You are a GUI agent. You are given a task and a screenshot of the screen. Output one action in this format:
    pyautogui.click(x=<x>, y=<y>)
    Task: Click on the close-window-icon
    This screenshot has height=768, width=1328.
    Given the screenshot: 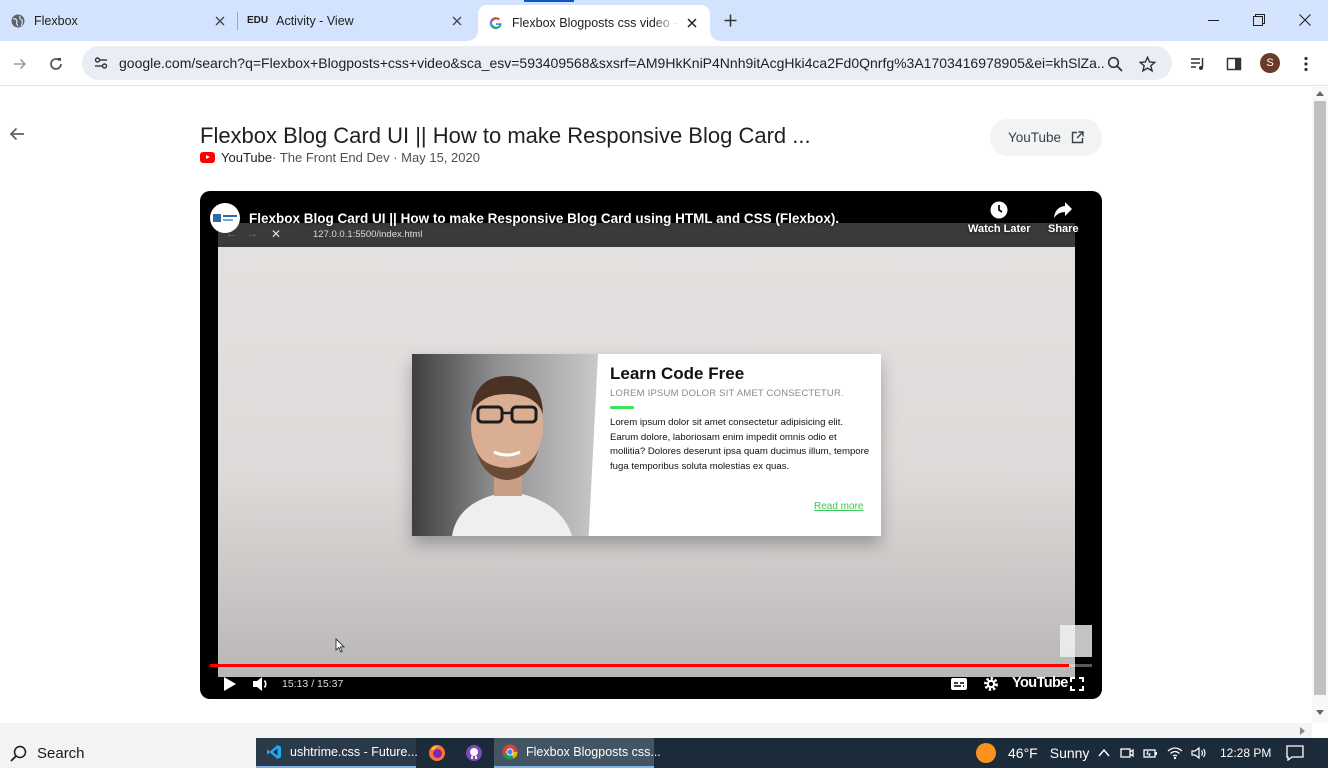 What is the action you would take?
    pyautogui.click(x=1305, y=20)
    